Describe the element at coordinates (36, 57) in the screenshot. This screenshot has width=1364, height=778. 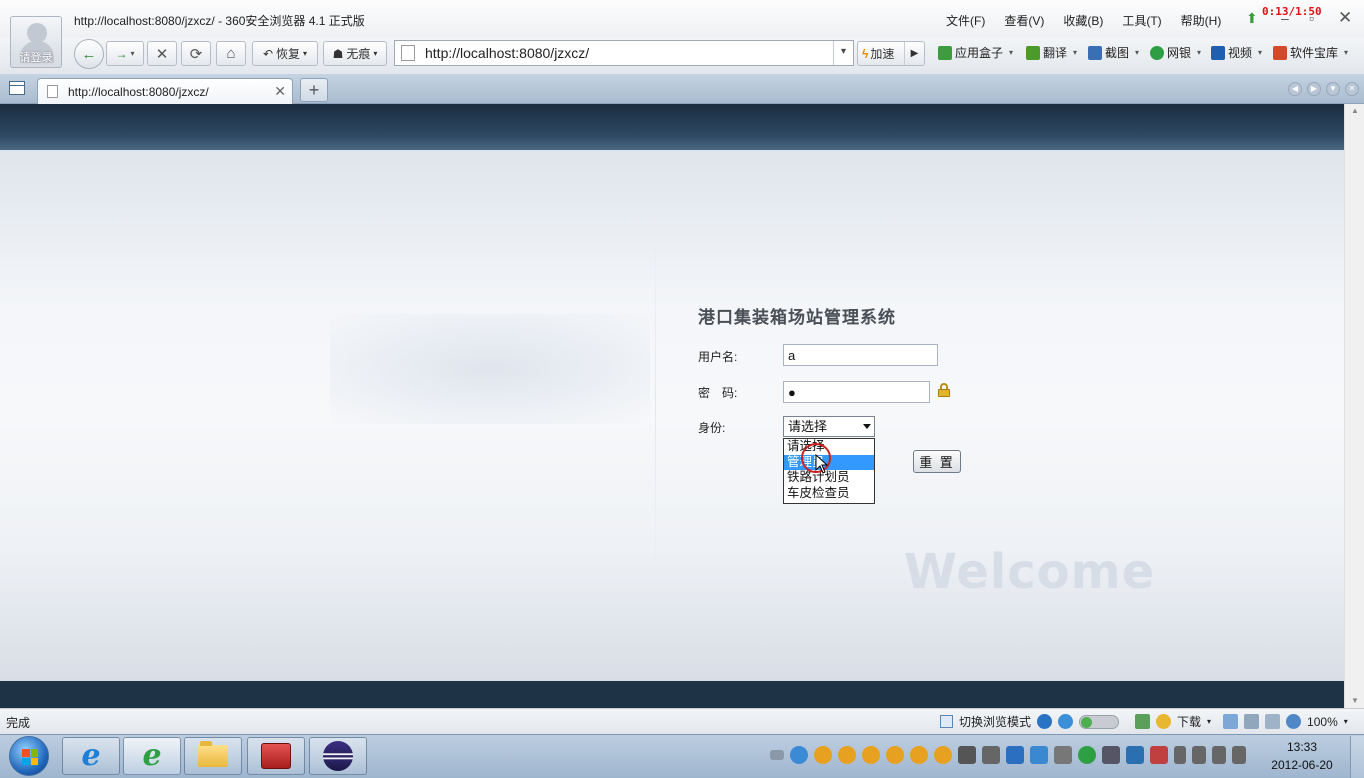
I see `avatar-login-label: 请登录` at that location.